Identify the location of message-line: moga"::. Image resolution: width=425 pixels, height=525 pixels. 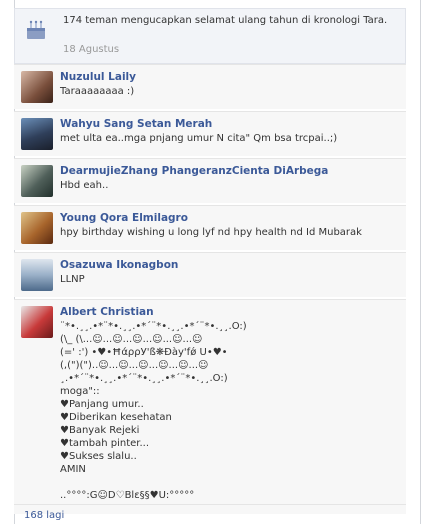
(80, 391).